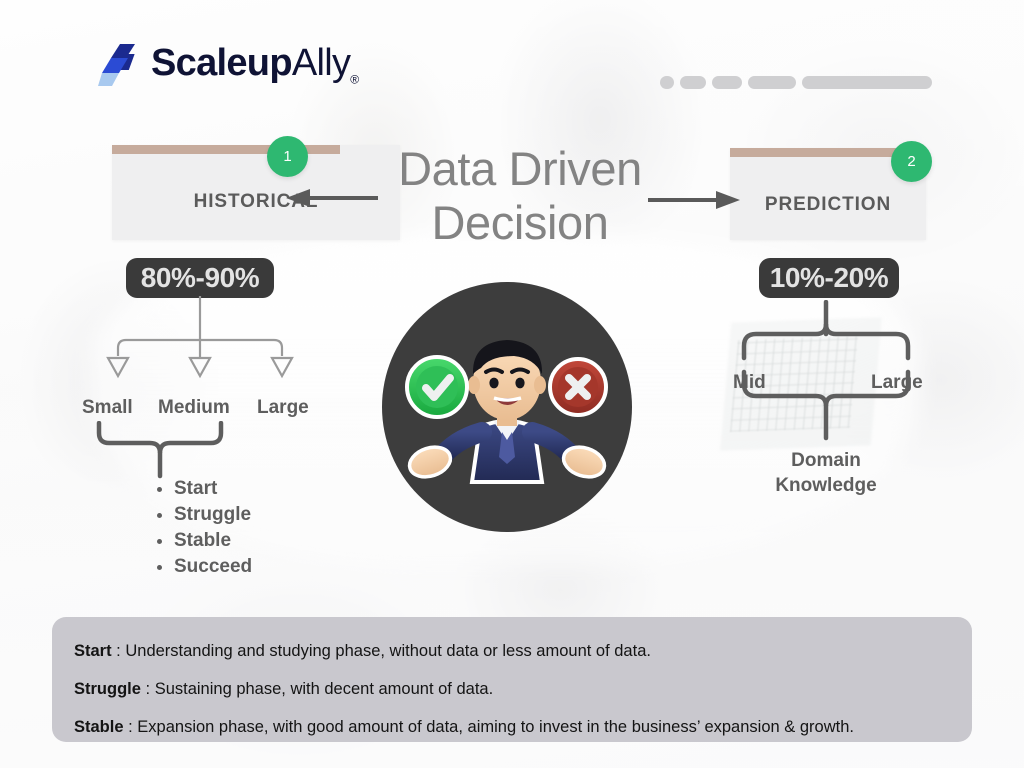 Image resolution: width=1024 pixels, height=768 pixels. What do you see at coordinates (815, 152) in the screenshot?
I see `prediction-card-accent-bar` at bounding box center [815, 152].